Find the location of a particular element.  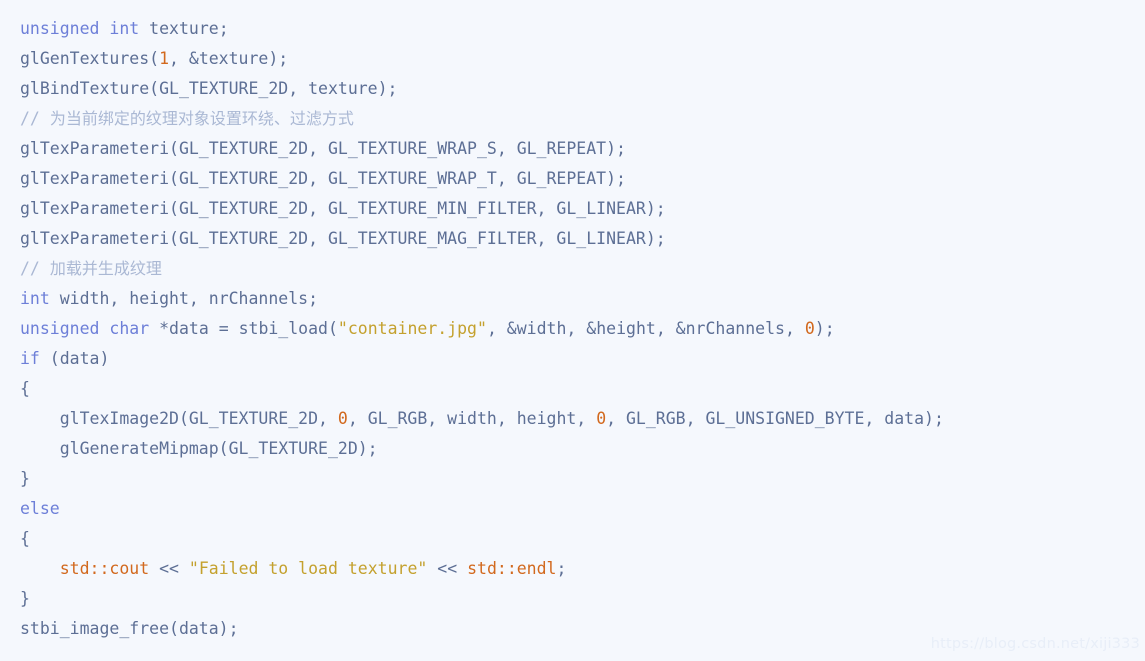

indent-token is located at coordinates (40, 568).